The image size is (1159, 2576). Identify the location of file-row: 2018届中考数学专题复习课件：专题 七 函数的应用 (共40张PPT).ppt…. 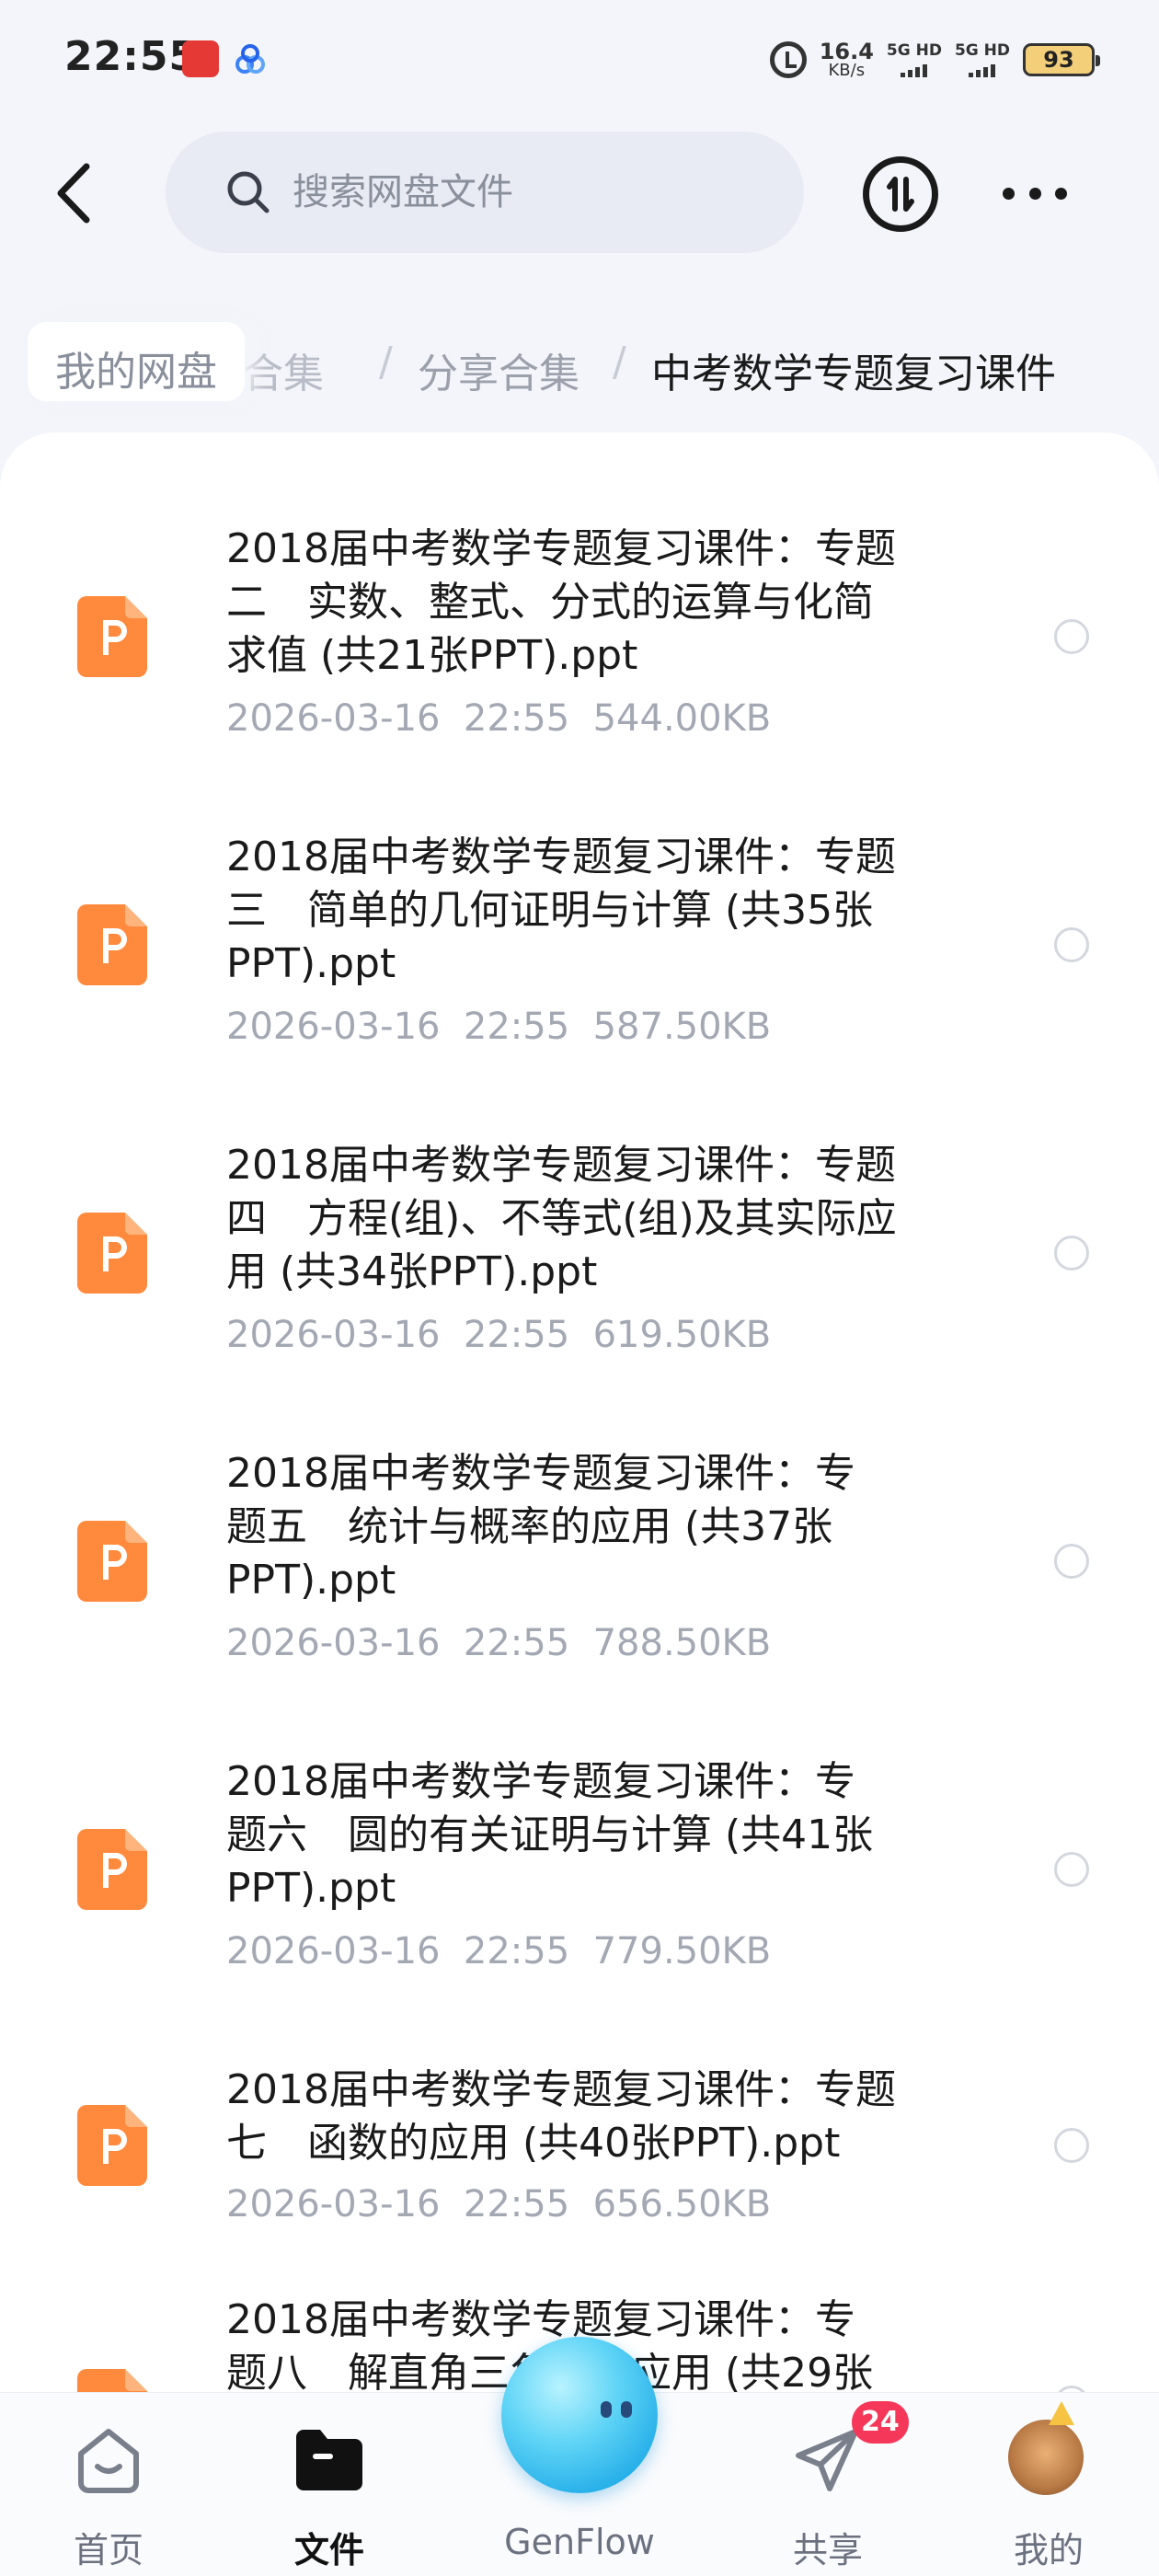
(579, 2146).